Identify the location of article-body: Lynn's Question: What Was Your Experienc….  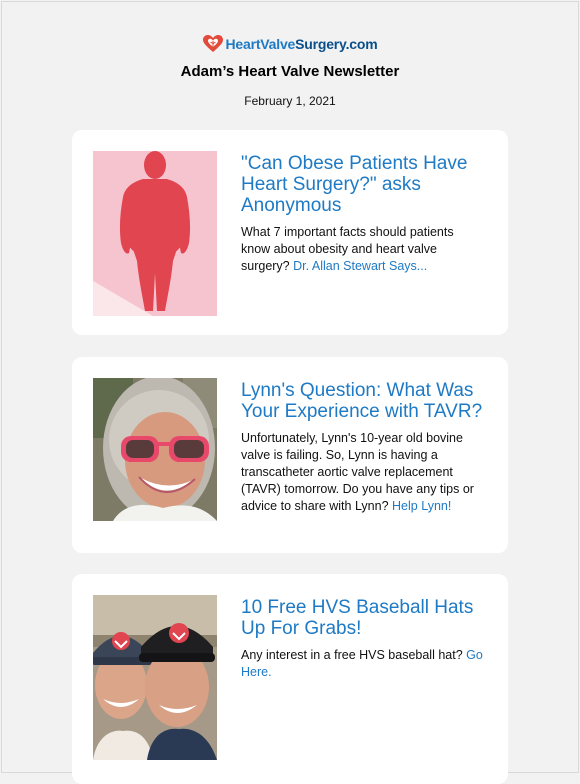
(363, 447).